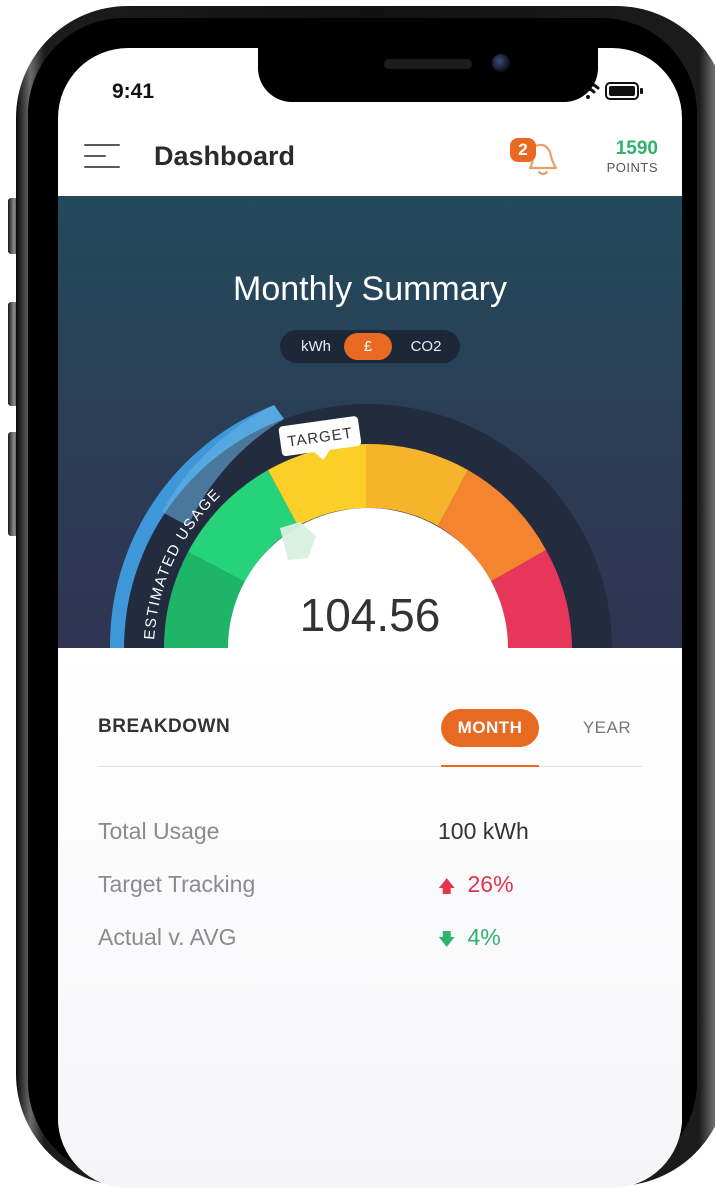 This screenshot has width=715, height=1188. Describe the element at coordinates (447, 886) in the screenshot. I see `arrow-up-icon: 🡅` at that location.